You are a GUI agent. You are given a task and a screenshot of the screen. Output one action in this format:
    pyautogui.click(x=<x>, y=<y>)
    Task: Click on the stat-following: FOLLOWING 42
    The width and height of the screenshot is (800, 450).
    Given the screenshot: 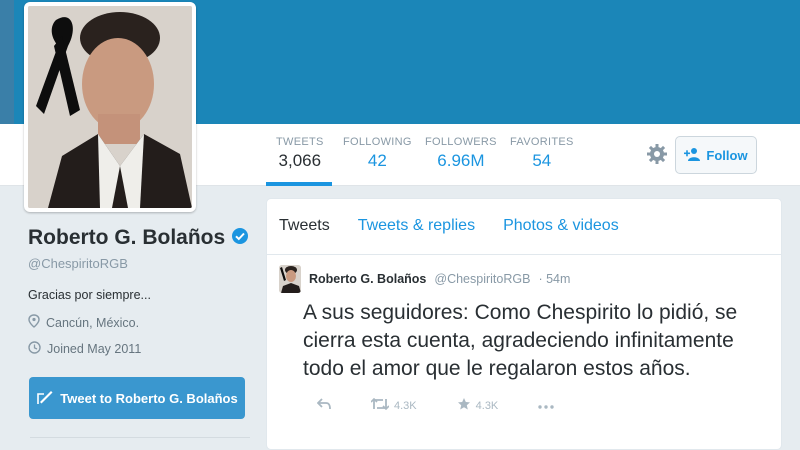 What is the action you would take?
    pyautogui.click(x=377, y=153)
    